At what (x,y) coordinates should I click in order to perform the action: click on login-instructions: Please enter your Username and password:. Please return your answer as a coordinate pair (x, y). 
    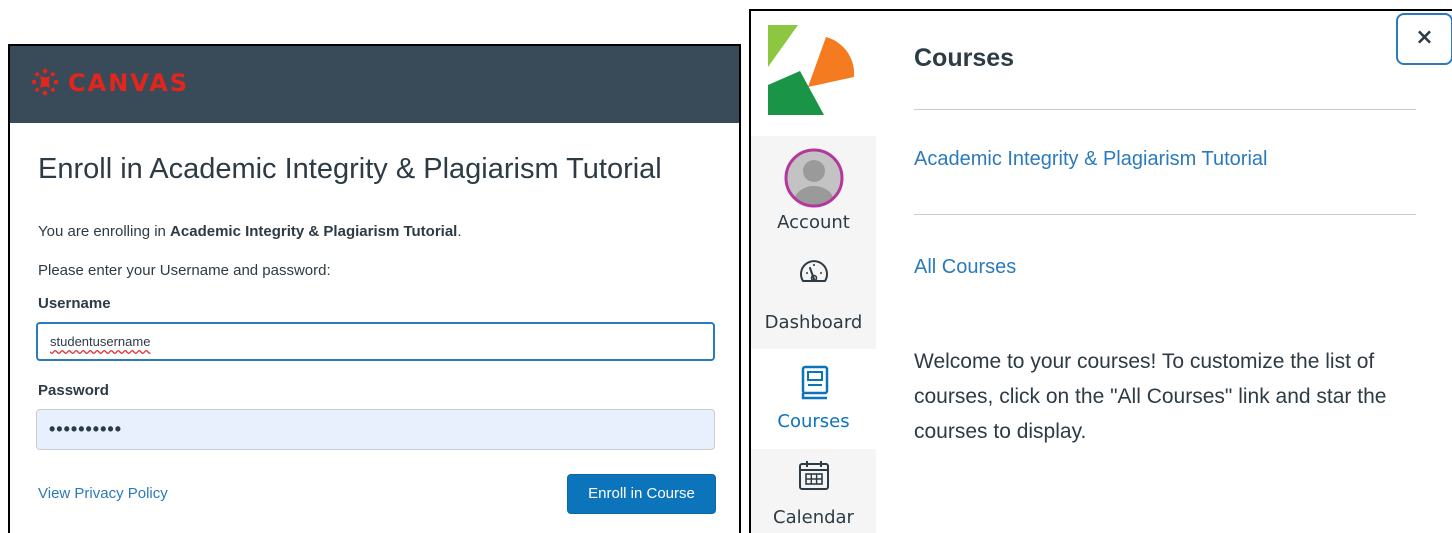
    Looking at the image, I should click on (184, 270).